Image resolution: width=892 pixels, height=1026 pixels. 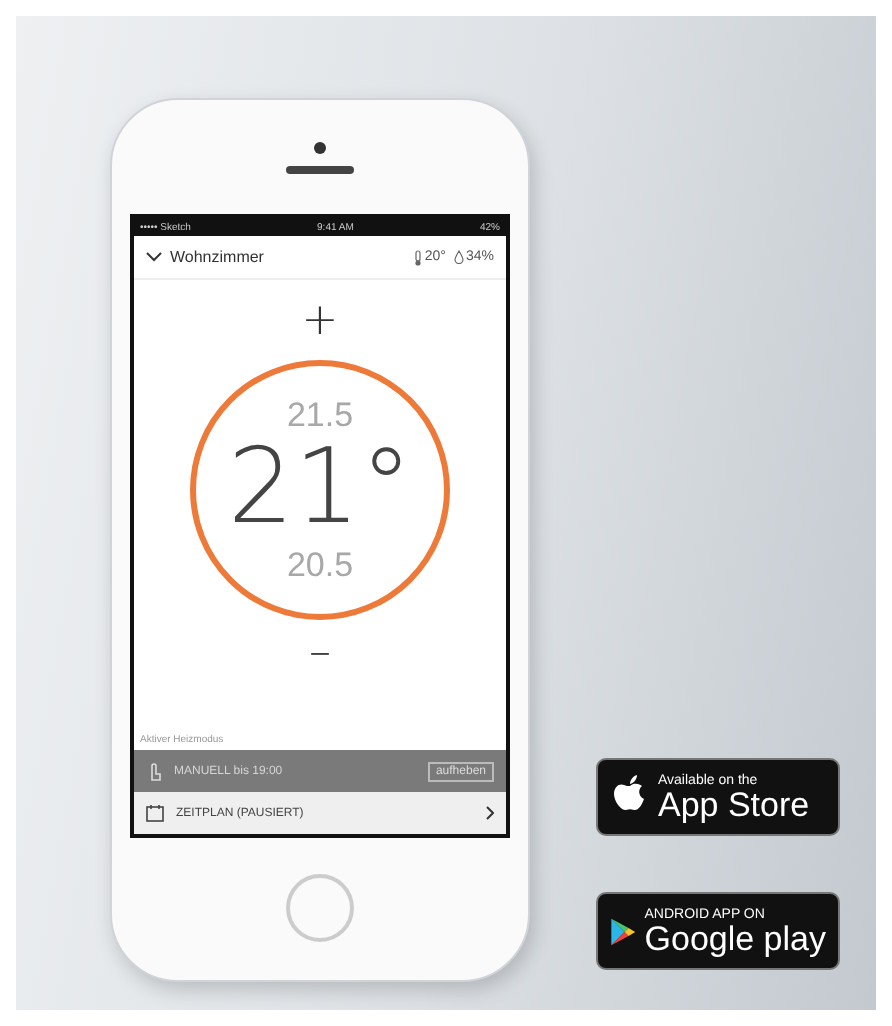 What do you see at coordinates (418, 257) in the screenshot?
I see `thermometer-icon` at bounding box center [418, 257].